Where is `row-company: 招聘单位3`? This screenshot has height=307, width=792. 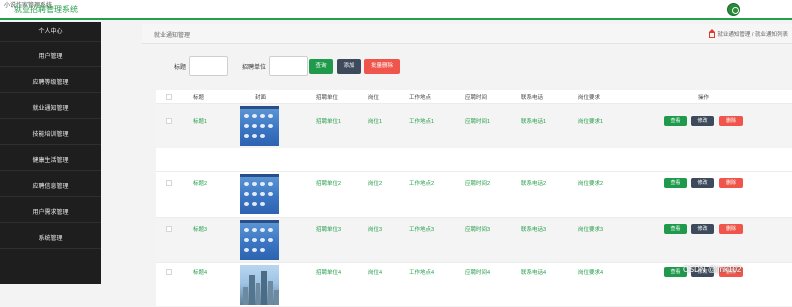 row-company: 招聘单位3 is located at coordinates (329, 230).